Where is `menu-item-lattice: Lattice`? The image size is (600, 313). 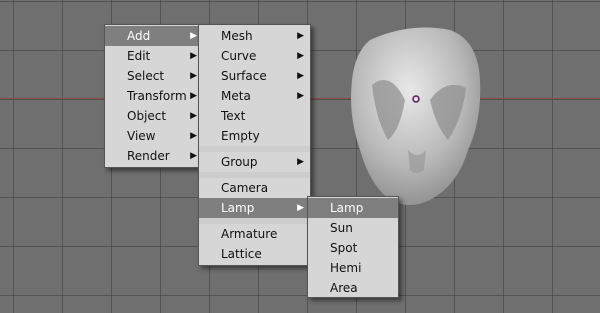 menu-item-lattice: Lattice is located at coordinates (254, 254).